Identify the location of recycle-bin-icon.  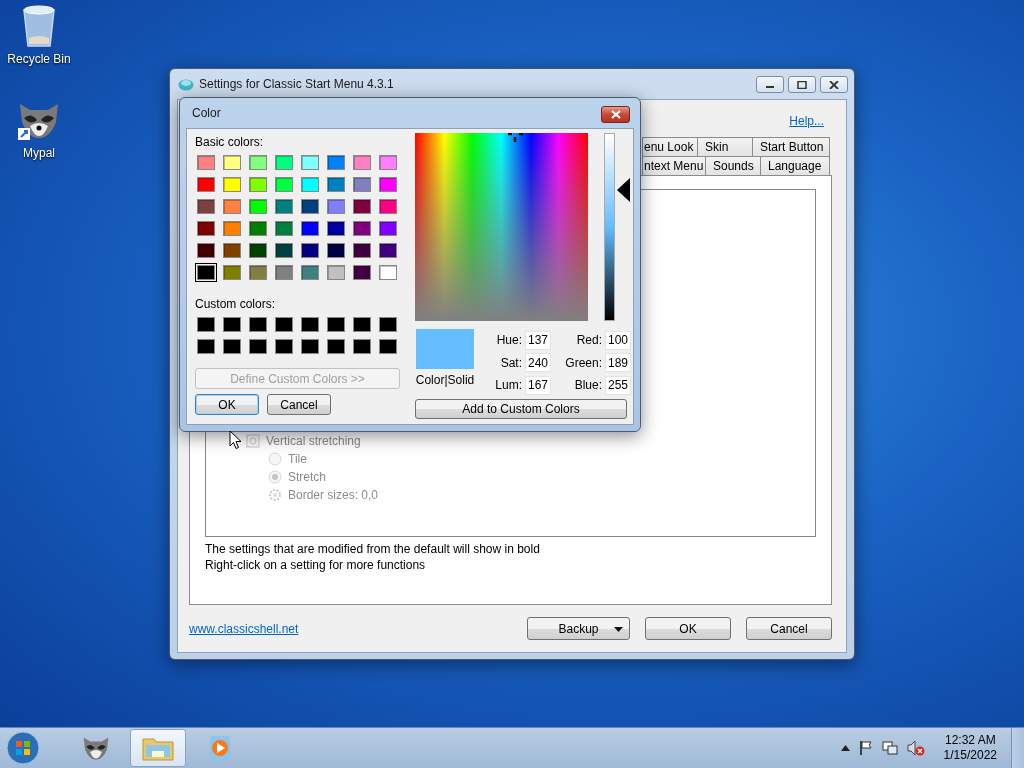
(39, 26).